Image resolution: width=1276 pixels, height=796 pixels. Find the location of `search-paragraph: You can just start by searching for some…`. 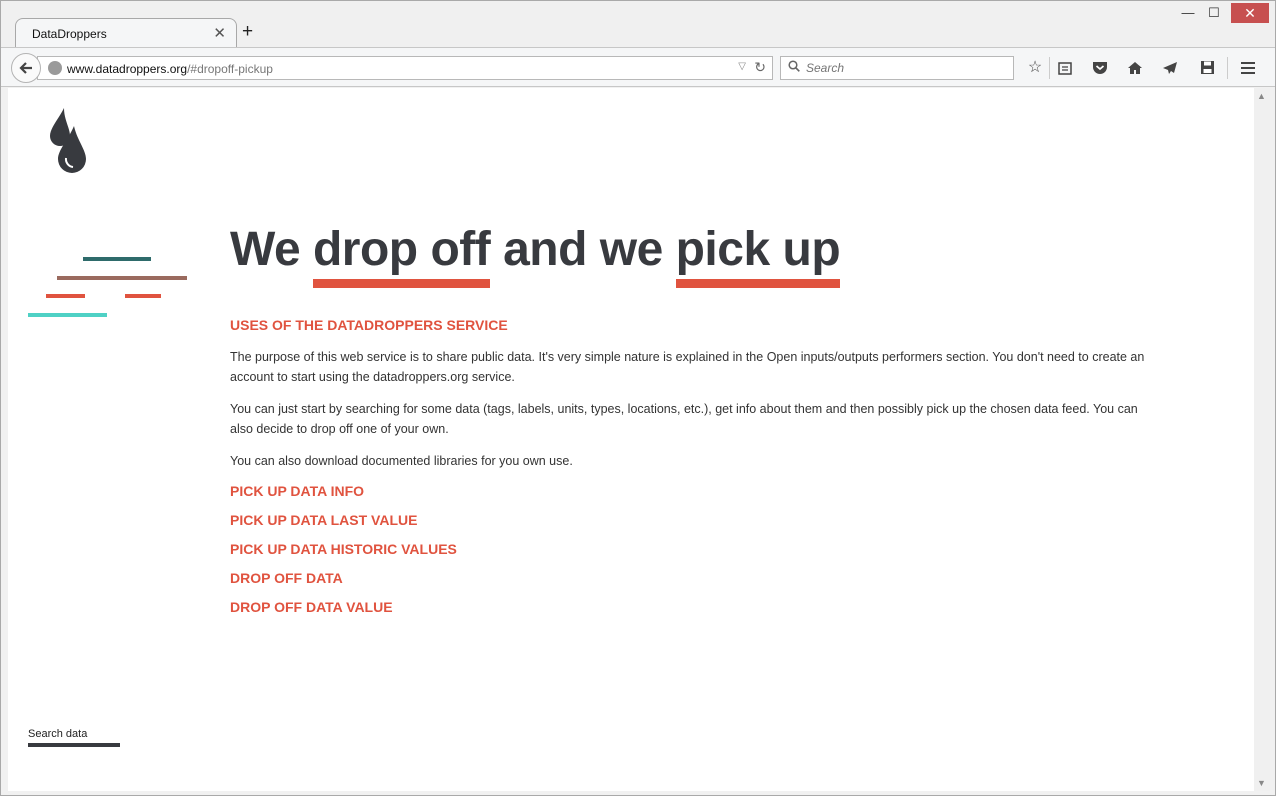

search-paragraph: You can just start by searching for some… is located at coordinates (684, 419).